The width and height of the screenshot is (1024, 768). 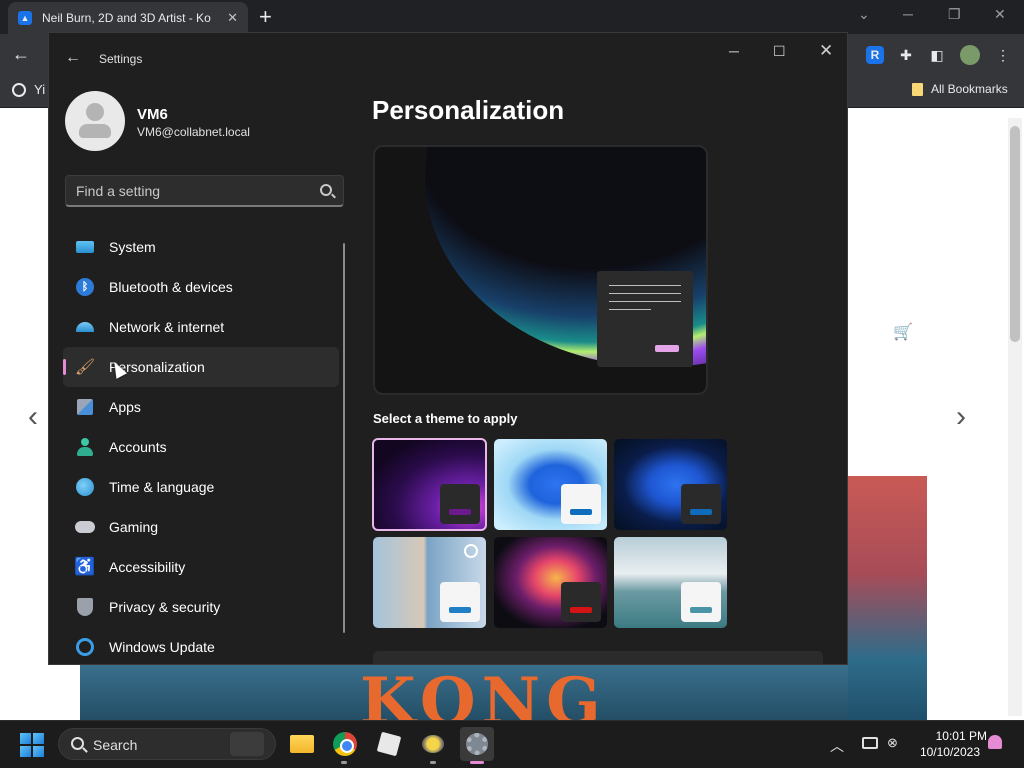 I want to click on sidebar-item-network: Network & internet, so click(x=201, y=327).